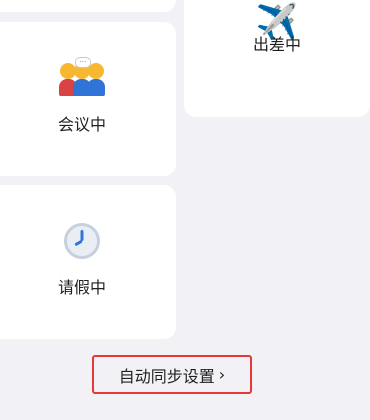  I want to click on status-label-meeting: 会议中, so click(81, 124).